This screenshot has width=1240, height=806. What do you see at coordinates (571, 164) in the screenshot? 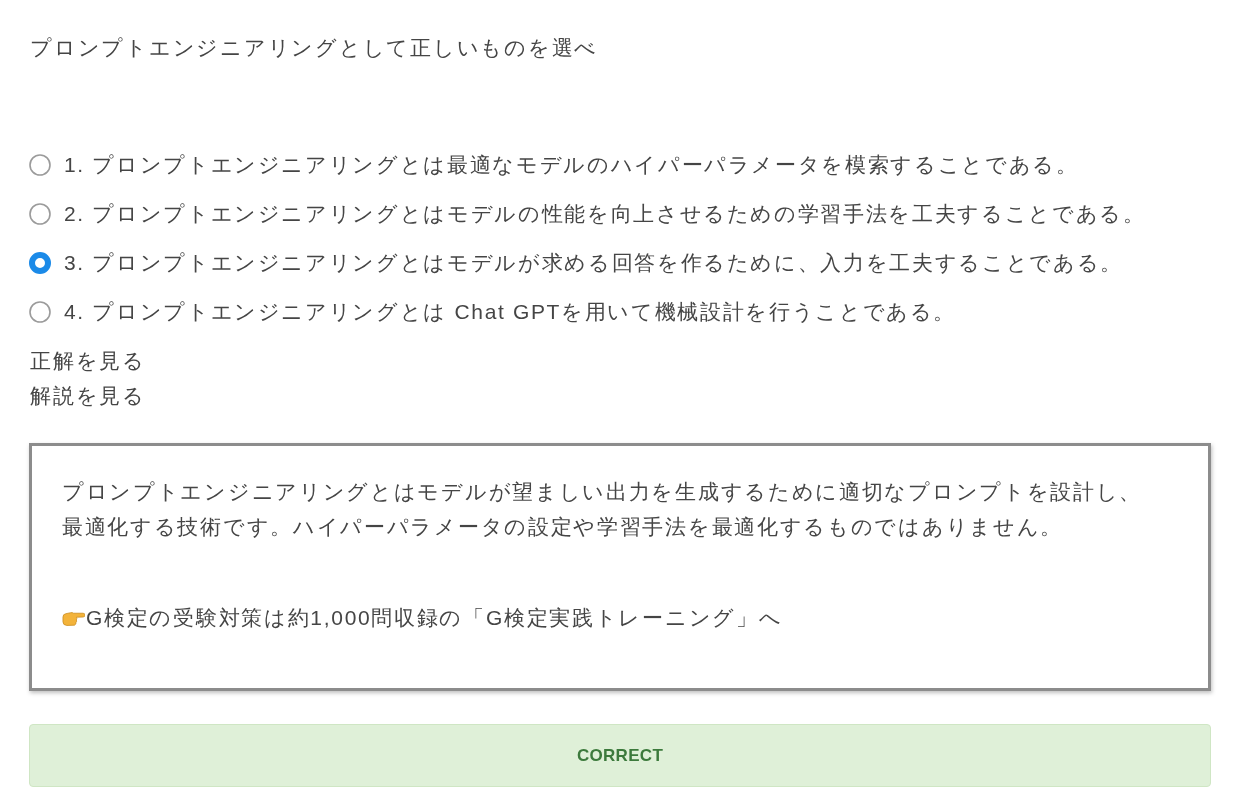
I see `option-label: 1. プロンプトエンジニアリングとは最適なモデルのハイパーパラメータを模索することである。` at bounding box center [571, 164].